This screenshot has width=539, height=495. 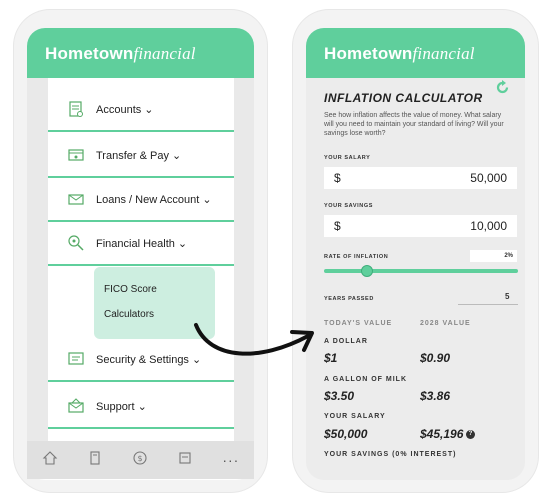 I want to click on menu-item-support: Support ⌄, so click(x=141, y=407).